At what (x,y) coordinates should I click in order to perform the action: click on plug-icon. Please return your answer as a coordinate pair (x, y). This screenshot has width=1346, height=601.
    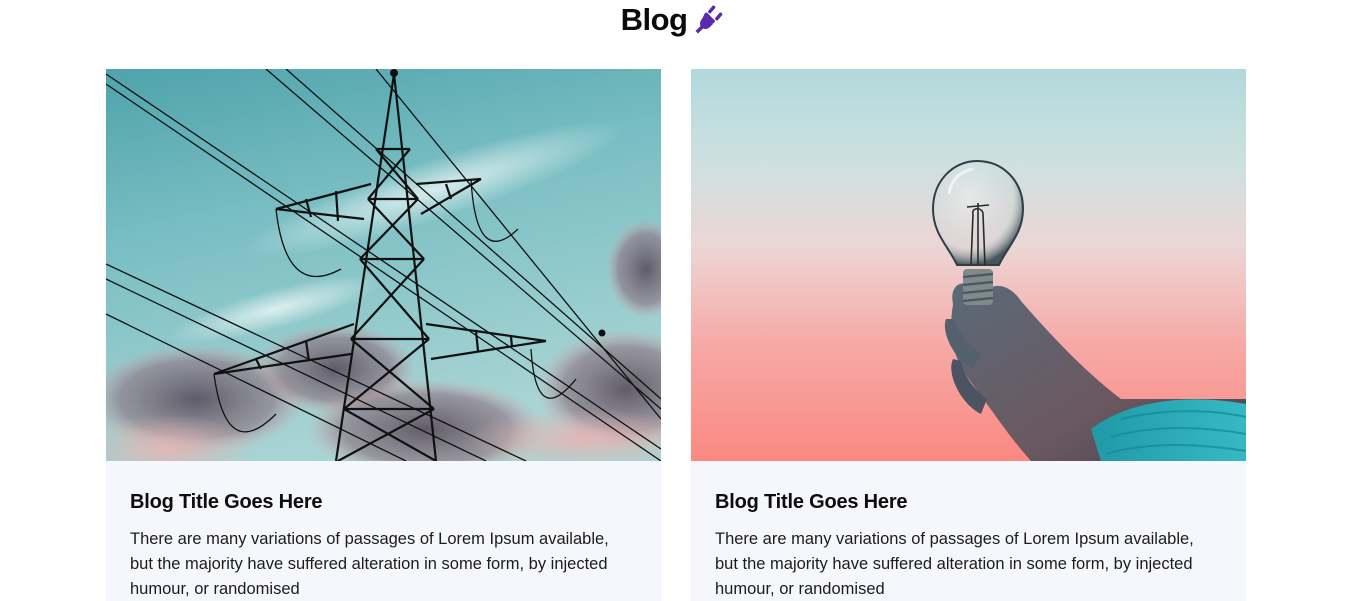
    Looking at the image, I should click on (709, 19).